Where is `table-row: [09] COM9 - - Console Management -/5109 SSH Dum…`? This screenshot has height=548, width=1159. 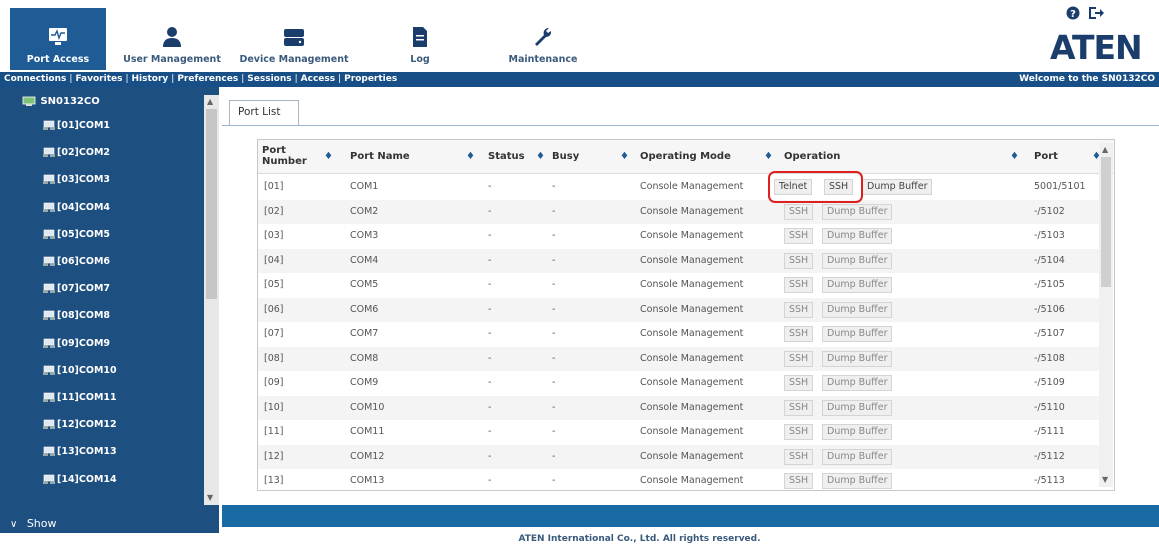 table-row: [09] COM9 - - Console Management -/5109 SSH Dum… is located at coordinates (680, 383).